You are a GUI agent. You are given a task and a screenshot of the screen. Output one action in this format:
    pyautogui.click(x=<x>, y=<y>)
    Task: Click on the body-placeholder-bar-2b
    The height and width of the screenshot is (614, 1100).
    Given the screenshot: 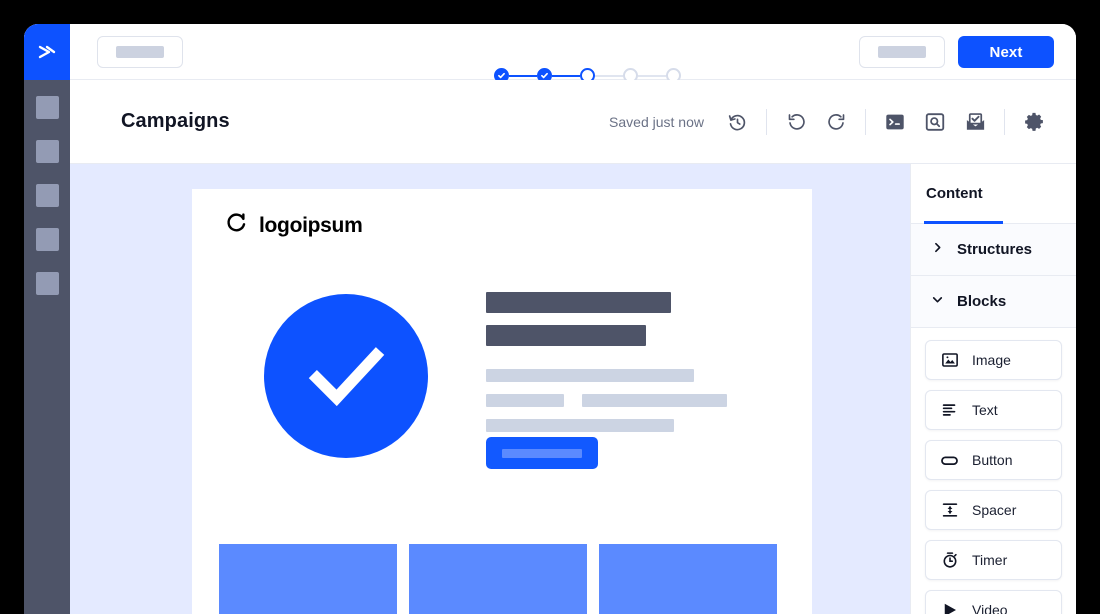 What is the action you would take?
    pyautogui.click(x=654, y=400)
    